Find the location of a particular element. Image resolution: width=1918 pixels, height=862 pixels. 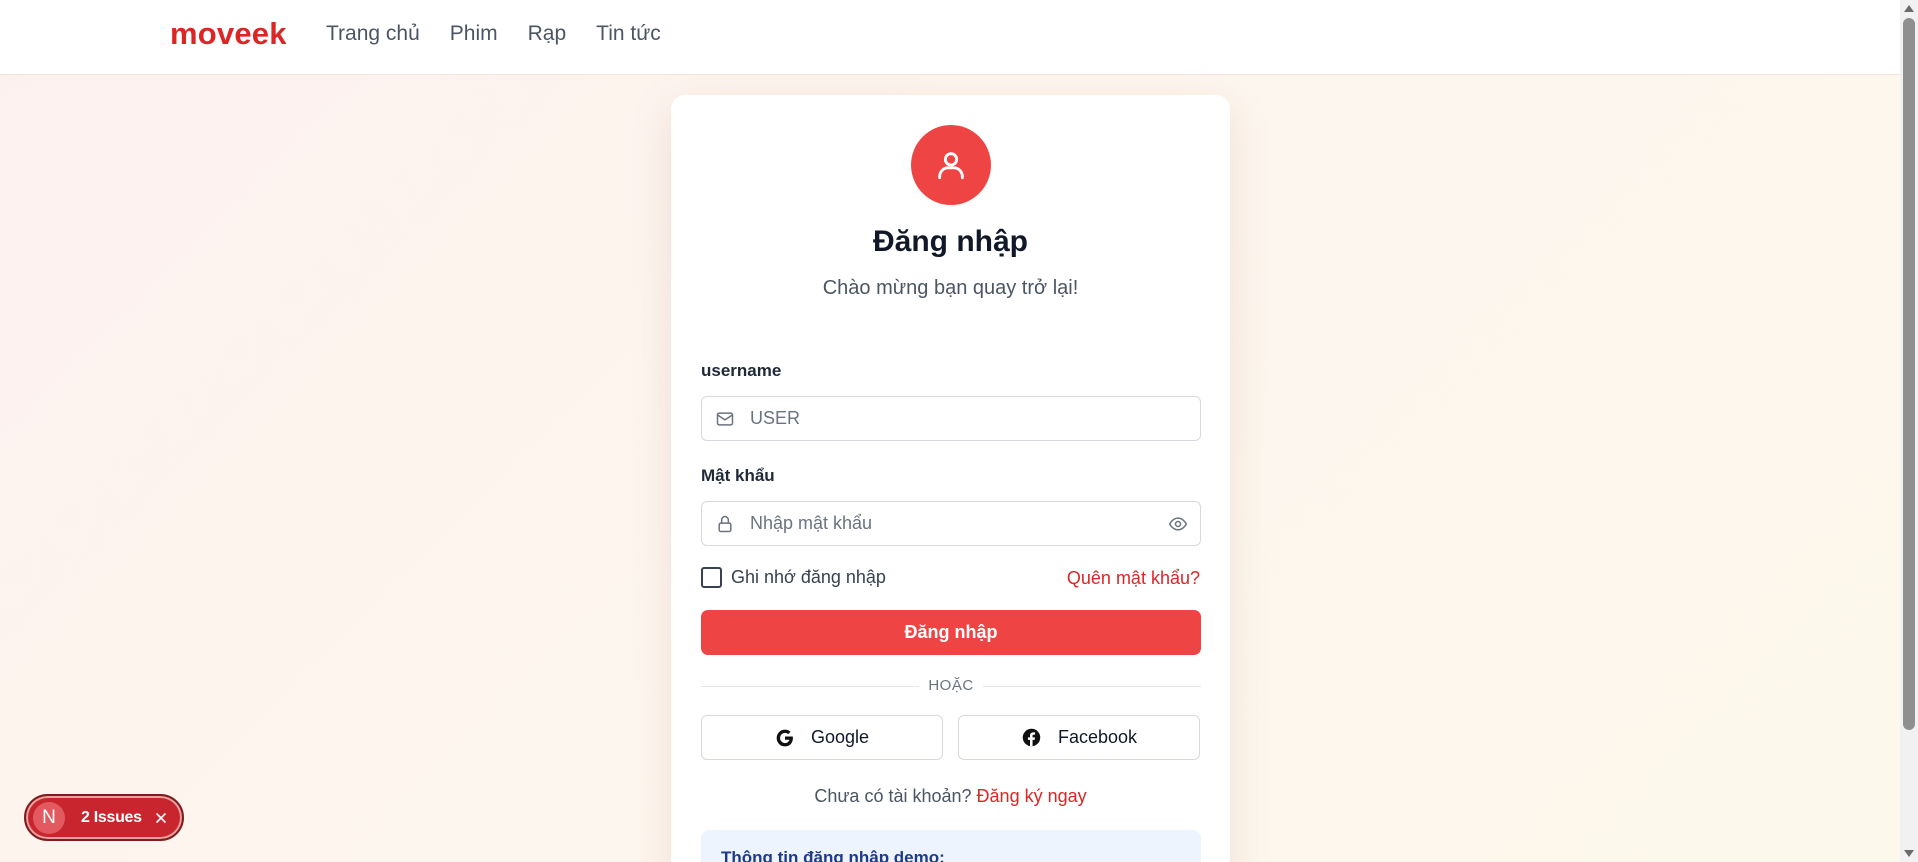

close-icon is located at coordinates (161, 818).